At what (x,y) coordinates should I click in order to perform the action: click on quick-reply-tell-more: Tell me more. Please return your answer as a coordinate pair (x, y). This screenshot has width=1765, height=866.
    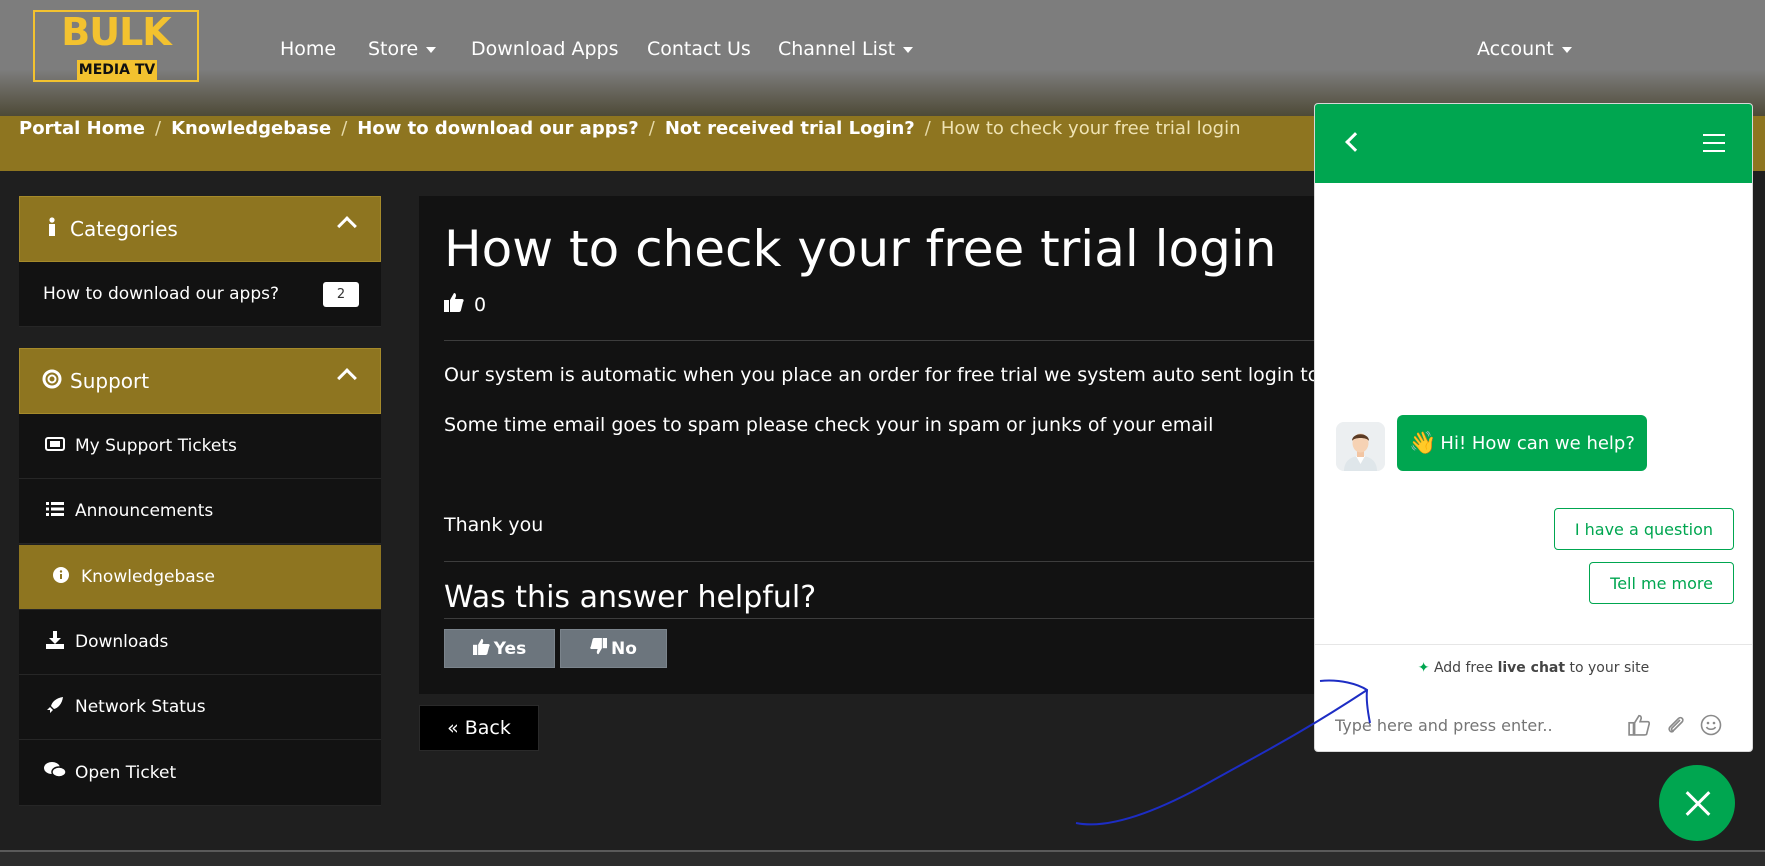
    Looking at the image, I should click on (1661, 583).